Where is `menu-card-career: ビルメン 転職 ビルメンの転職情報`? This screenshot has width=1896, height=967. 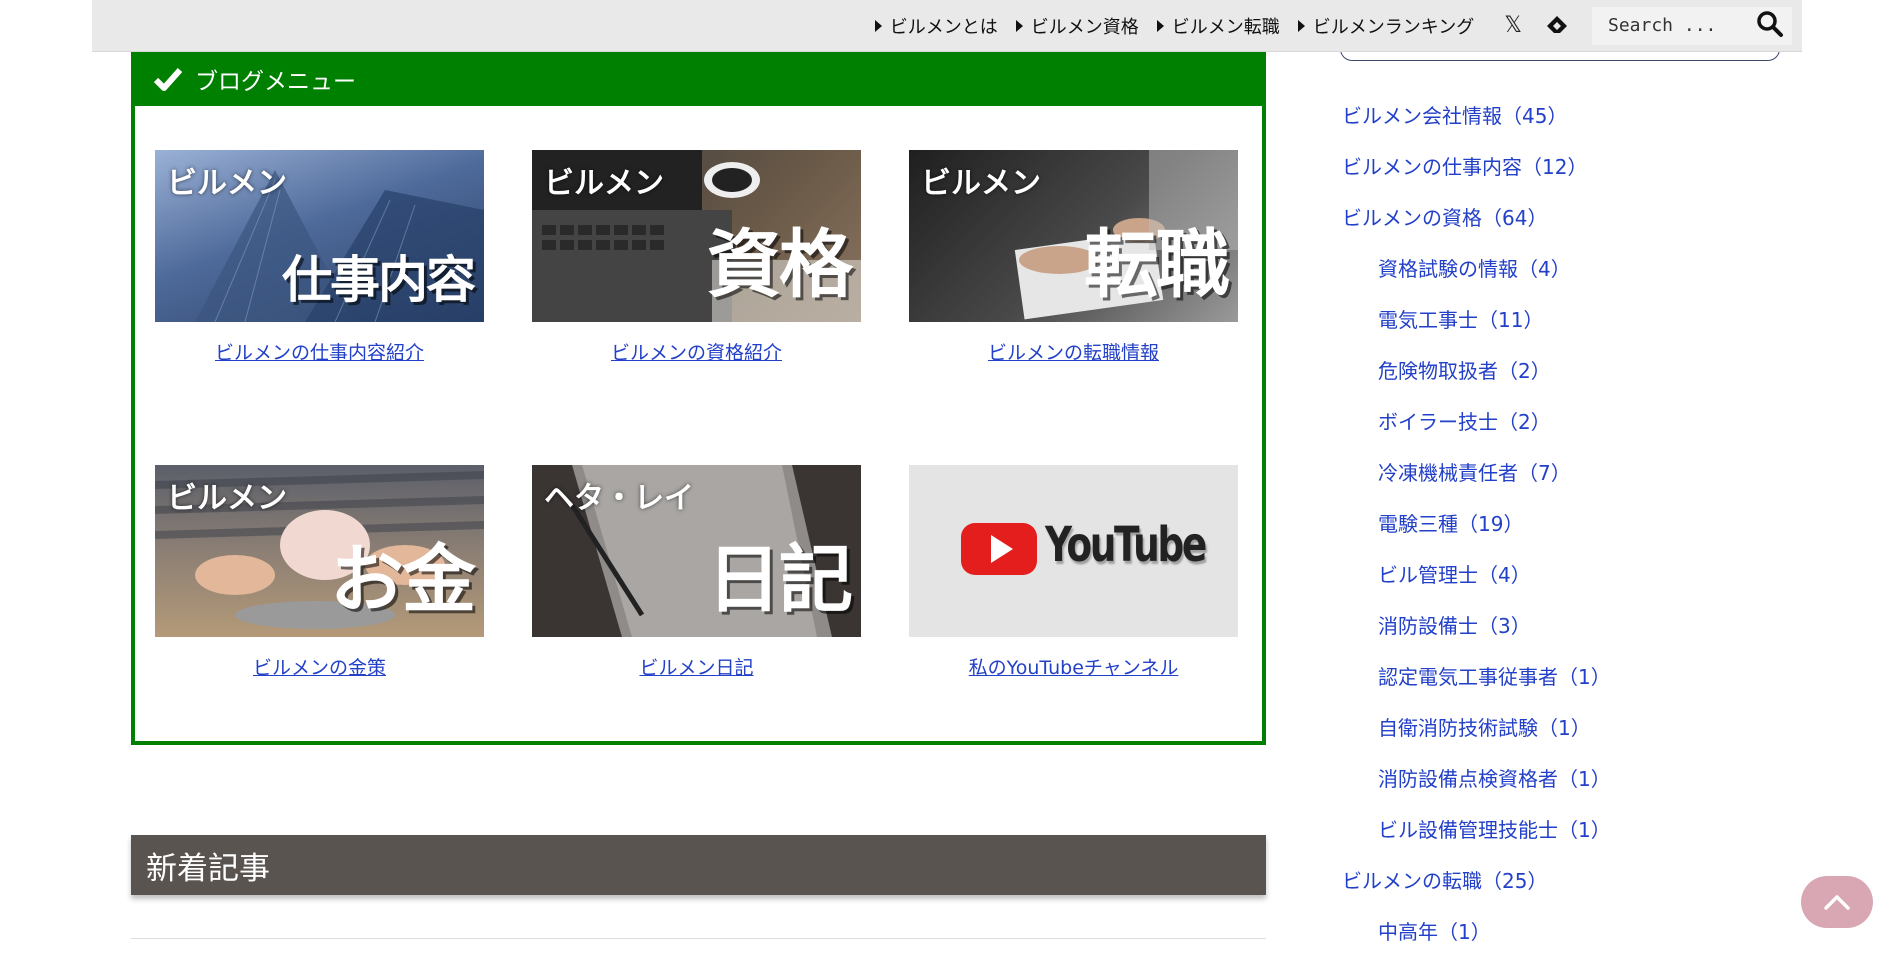
menu-card-career: ビルメン 転職 ビルメンの転職情報 is located at coordinates (1073, 257).